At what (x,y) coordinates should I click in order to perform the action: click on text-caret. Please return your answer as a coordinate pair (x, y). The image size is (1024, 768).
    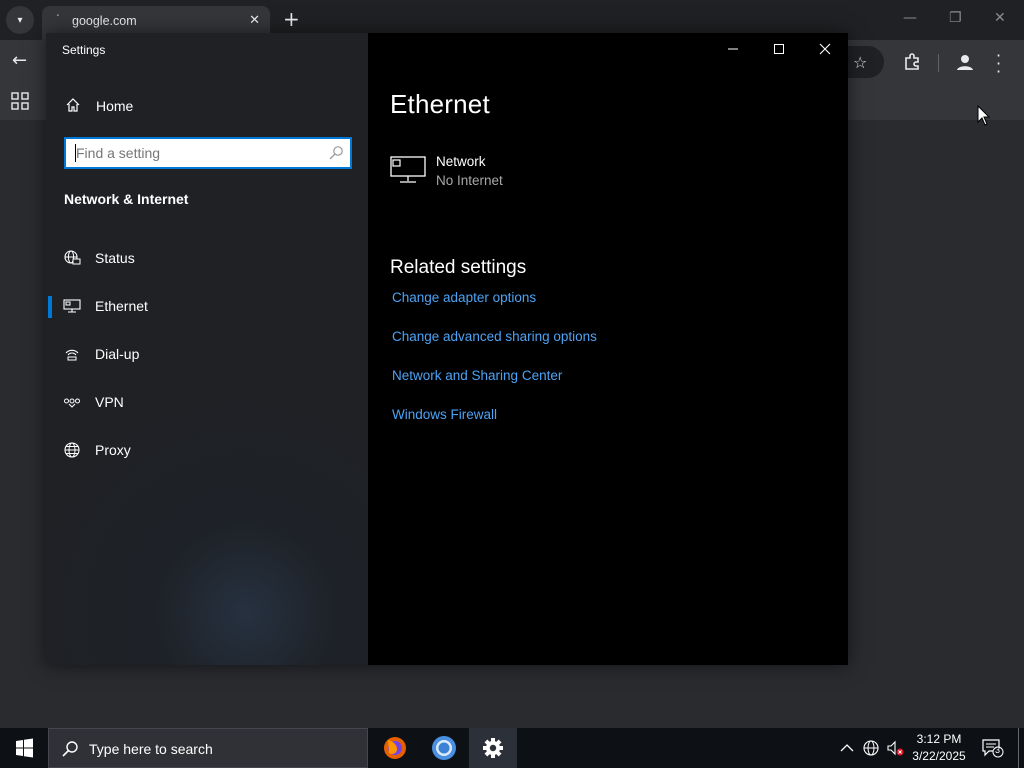
    Looking at the image, I should click on (75, 153).